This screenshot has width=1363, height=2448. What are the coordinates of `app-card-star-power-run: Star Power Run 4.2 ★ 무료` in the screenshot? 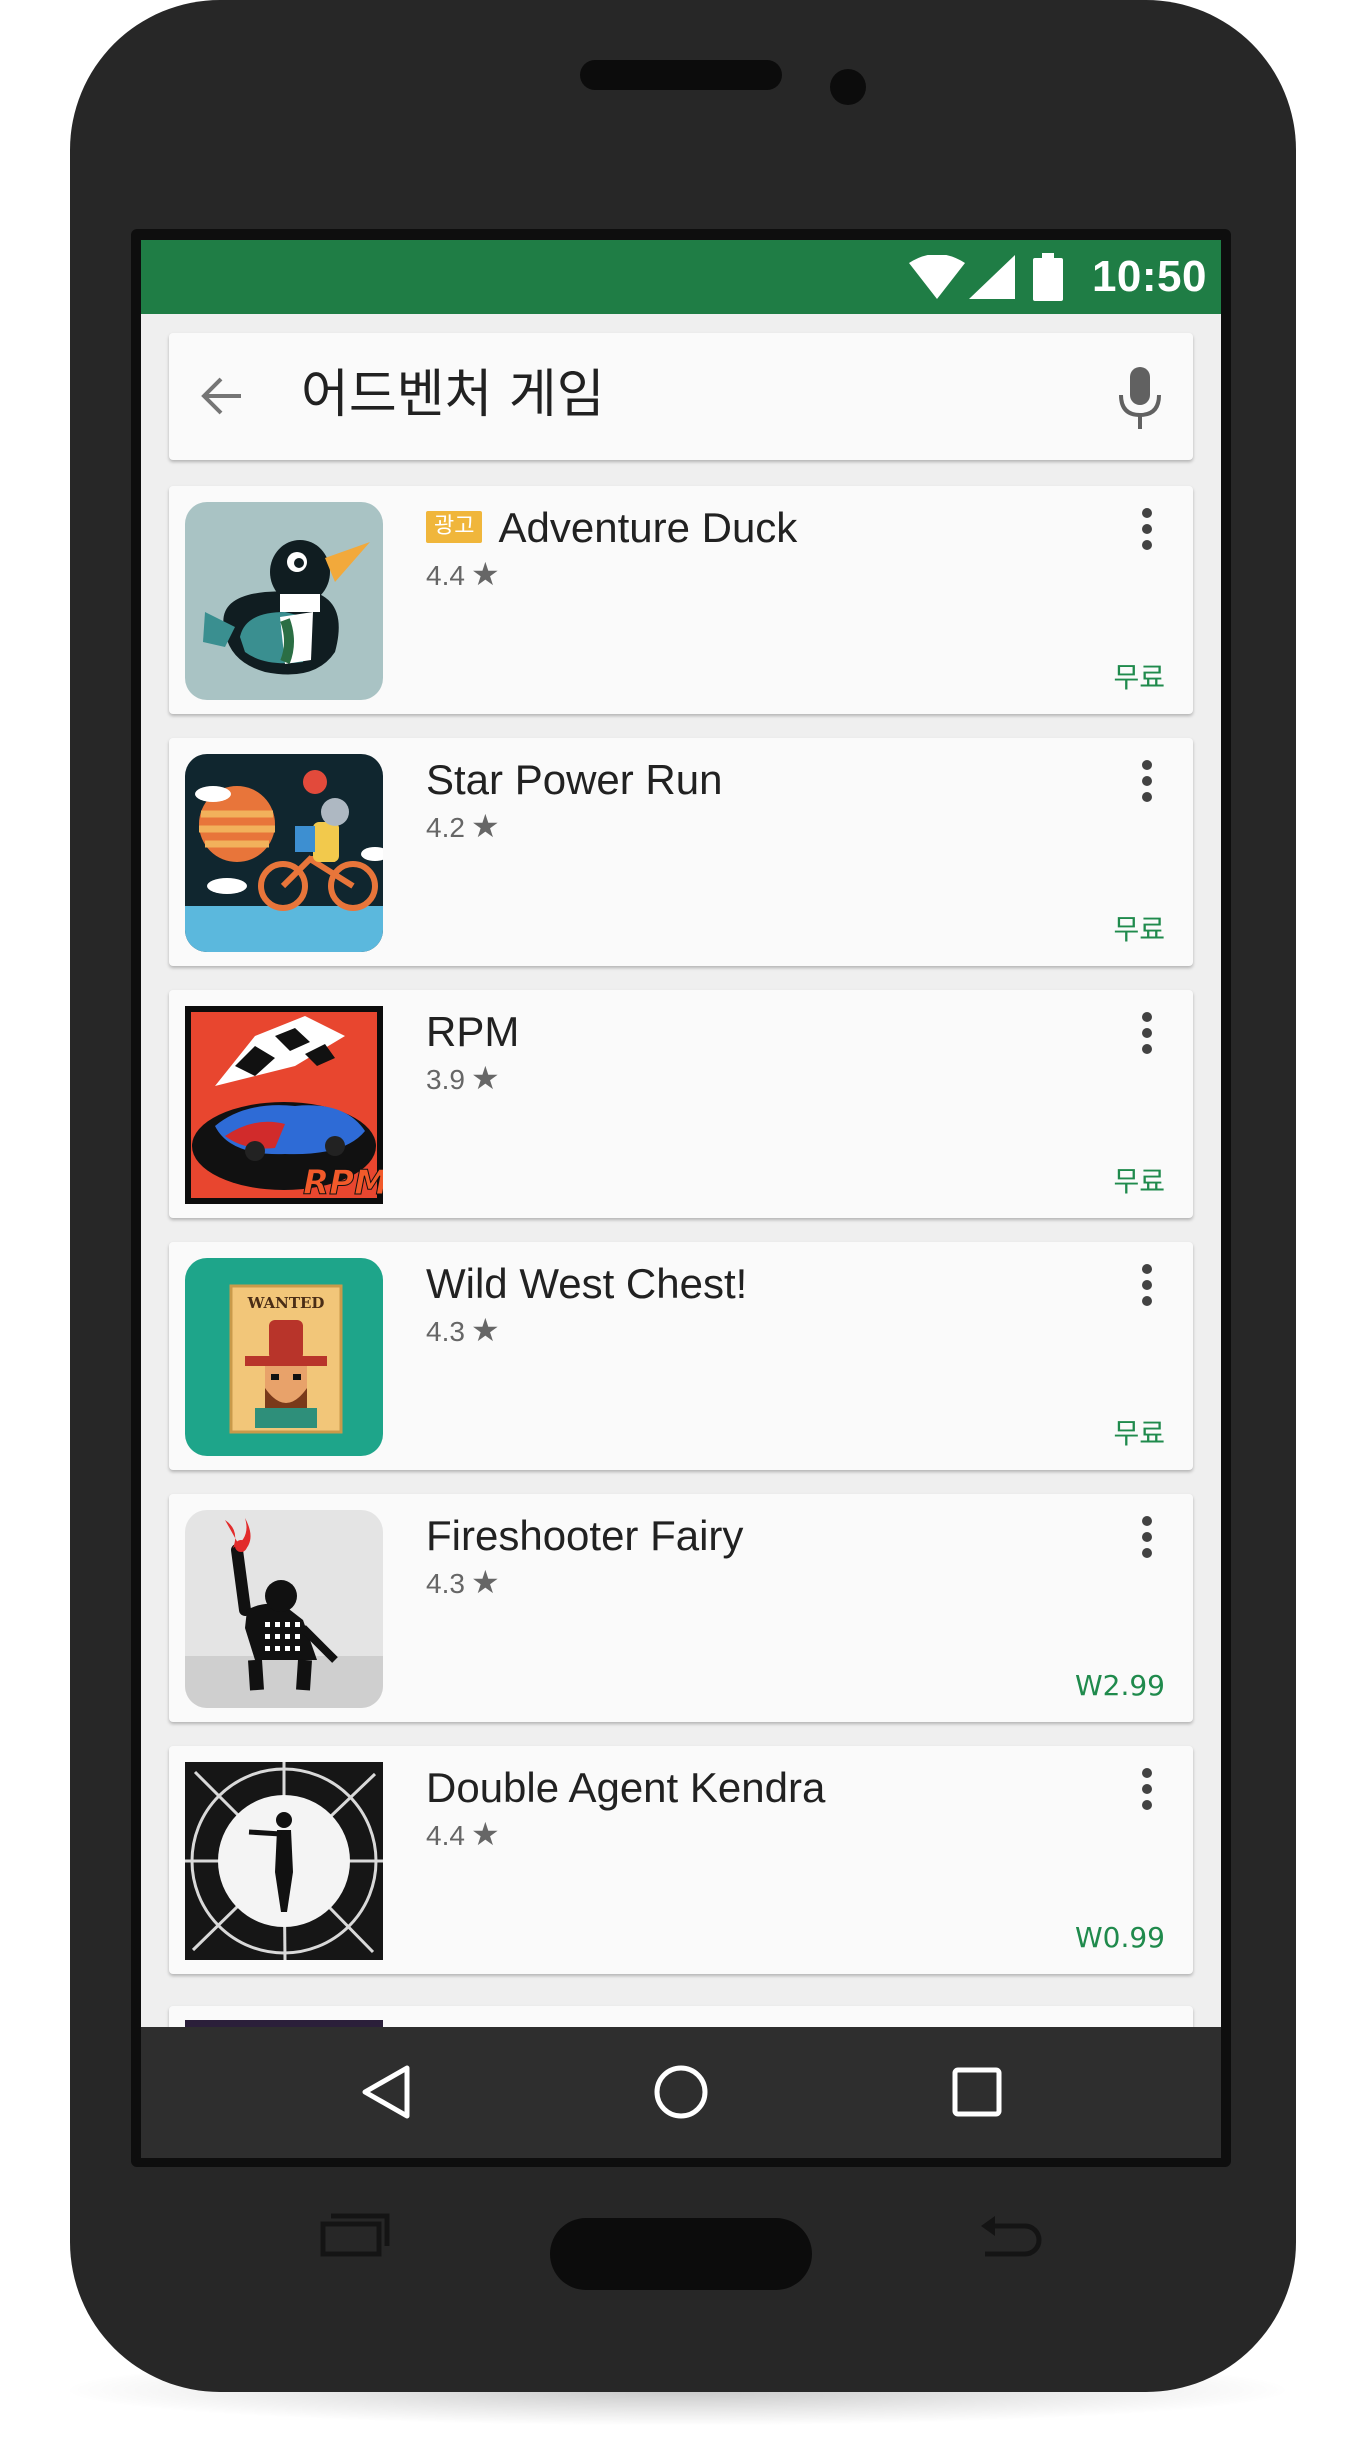 It's located at (681, 852).